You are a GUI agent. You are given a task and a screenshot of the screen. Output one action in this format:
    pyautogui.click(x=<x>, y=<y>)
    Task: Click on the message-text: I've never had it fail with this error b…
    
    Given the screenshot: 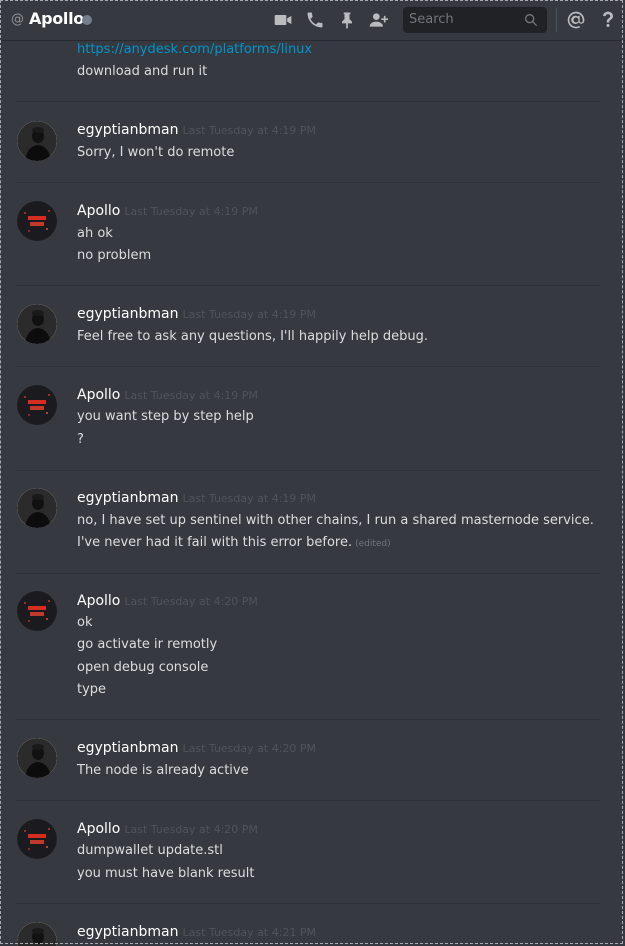 What is the action you would take?
    pyautogui.click(x=234, y=543)
    